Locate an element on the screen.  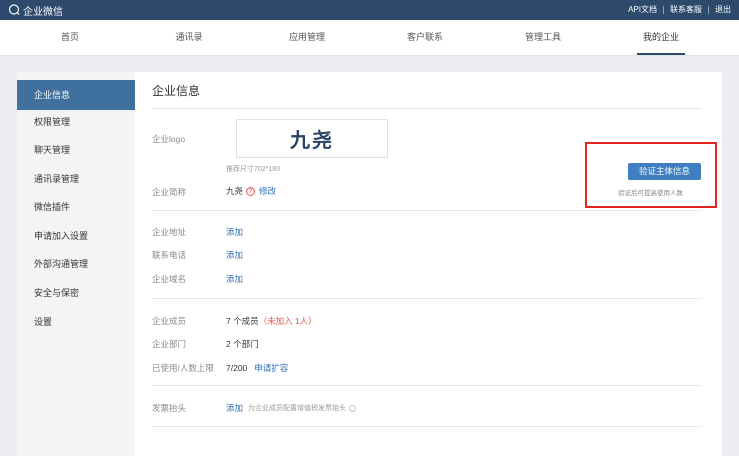
invoice-value: 添加 为企业成员配置增值税发票抬头 is located at coordinates (291, 408).